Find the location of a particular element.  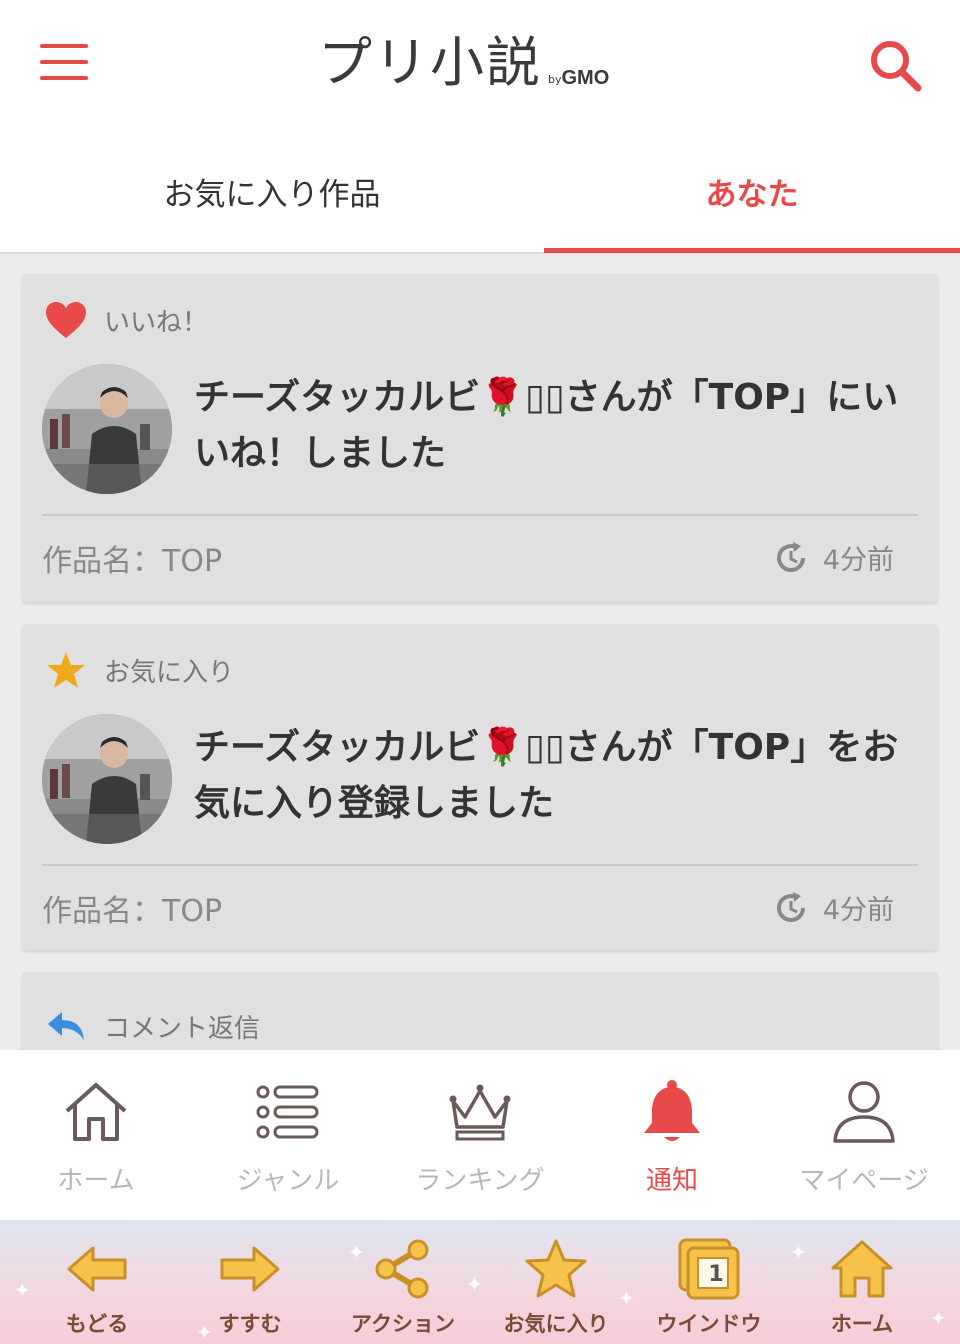

app-logo: プリ小説 by GMO is located at coordinates (463, 63).